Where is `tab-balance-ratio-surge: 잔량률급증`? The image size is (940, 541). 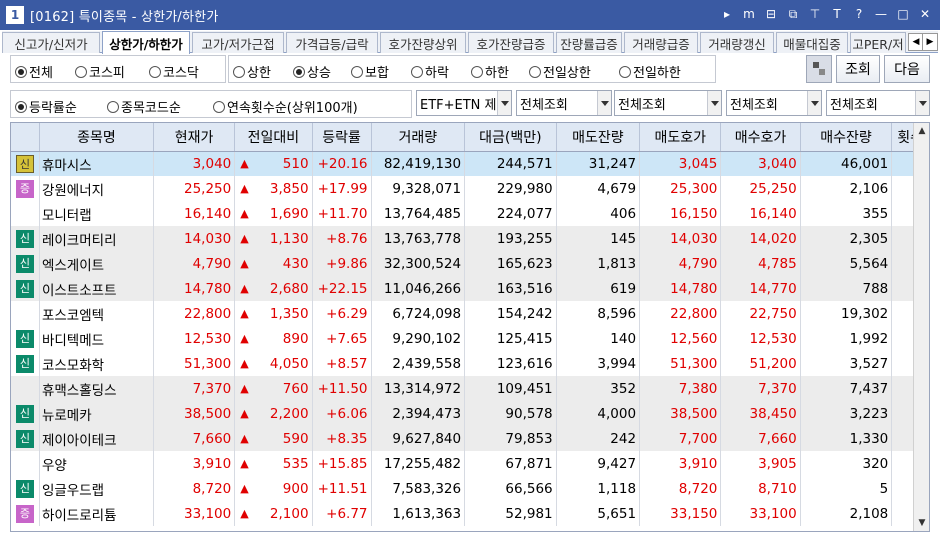
tab-balance-ratio-surge: 잔량률급증 is located at coordinates (589, 42).